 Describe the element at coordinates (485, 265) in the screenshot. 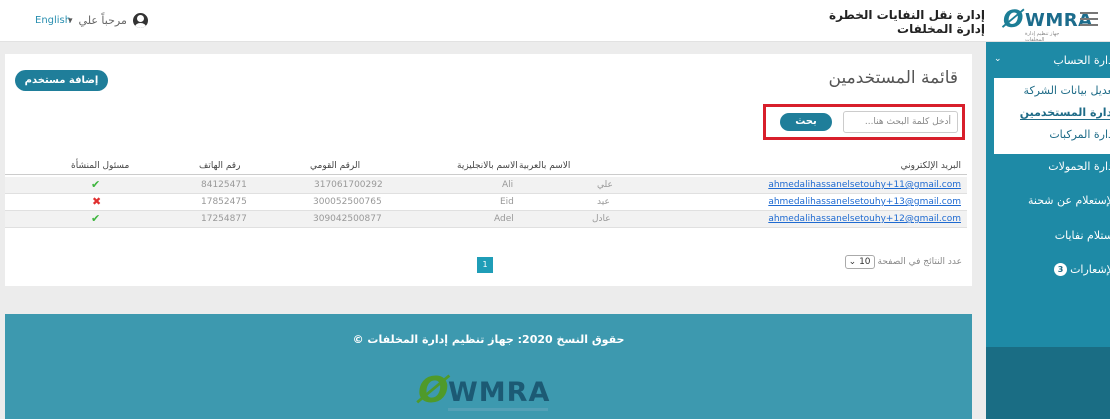

I see `pagination-page-1: 1` at that location.